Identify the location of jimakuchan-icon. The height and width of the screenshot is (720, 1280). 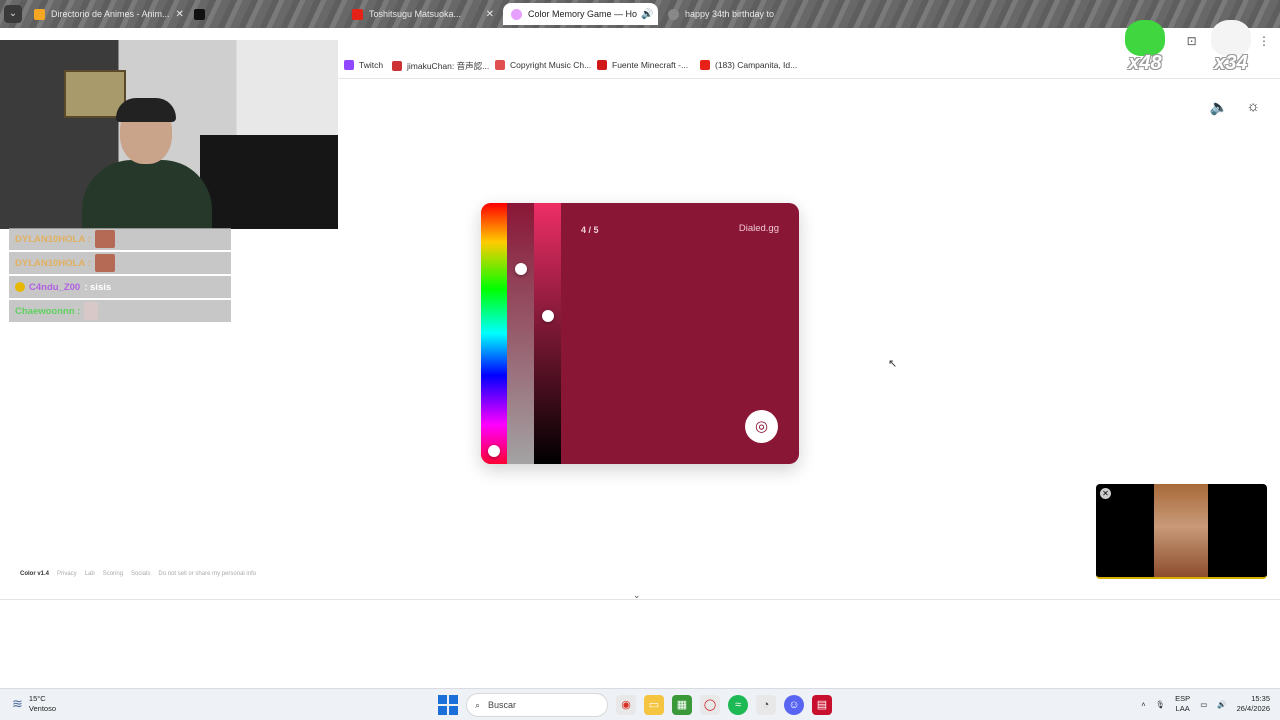
(397, 66).